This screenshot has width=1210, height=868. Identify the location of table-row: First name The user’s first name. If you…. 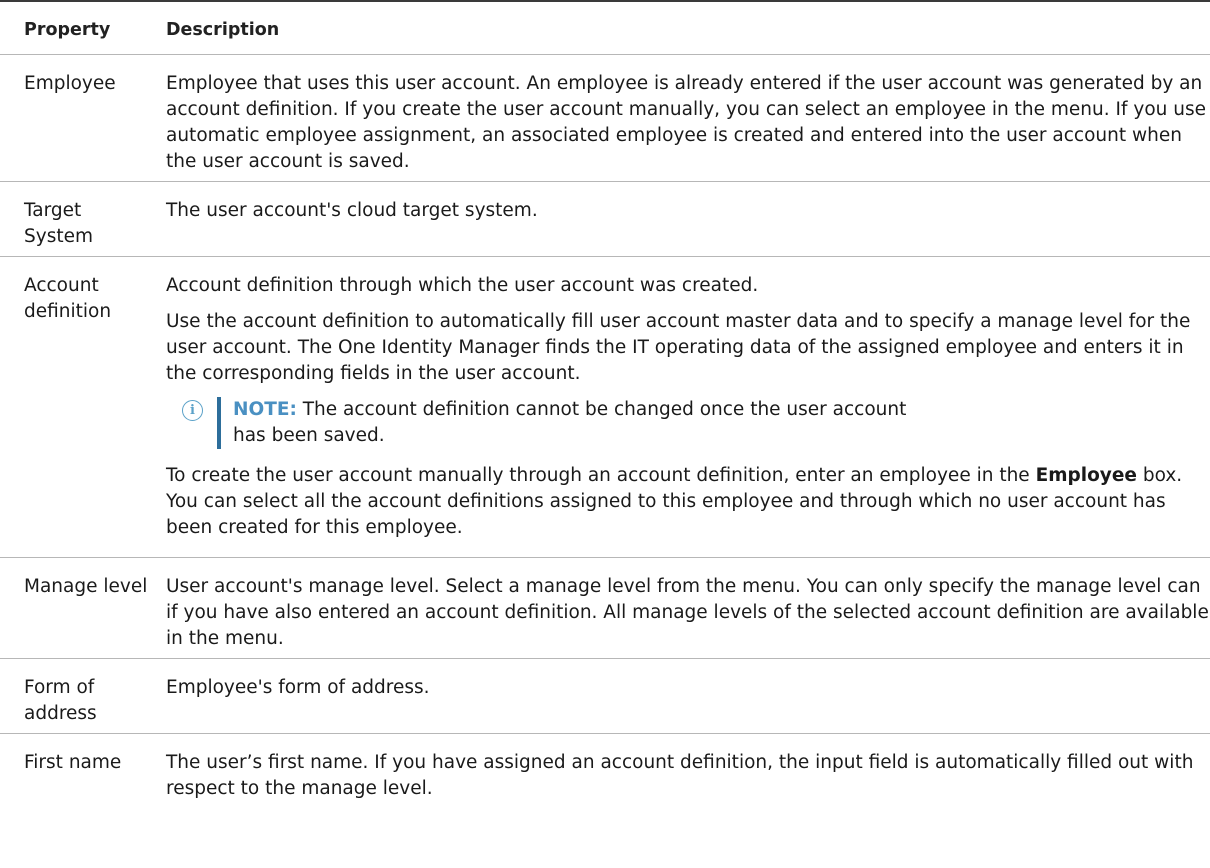
(605, 771).